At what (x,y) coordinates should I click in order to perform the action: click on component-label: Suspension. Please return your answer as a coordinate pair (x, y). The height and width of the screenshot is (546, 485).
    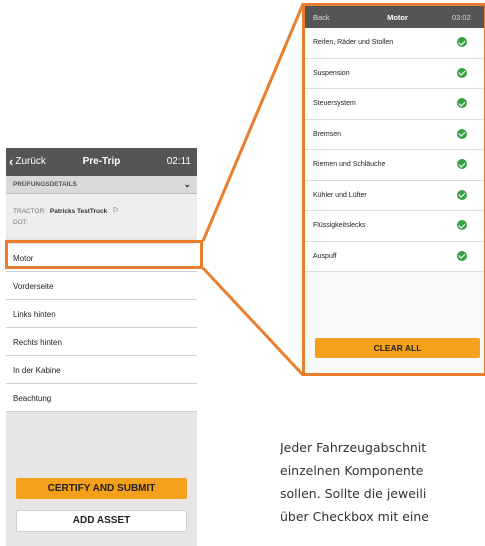
    Looking at the image, I should click on (331, 73).